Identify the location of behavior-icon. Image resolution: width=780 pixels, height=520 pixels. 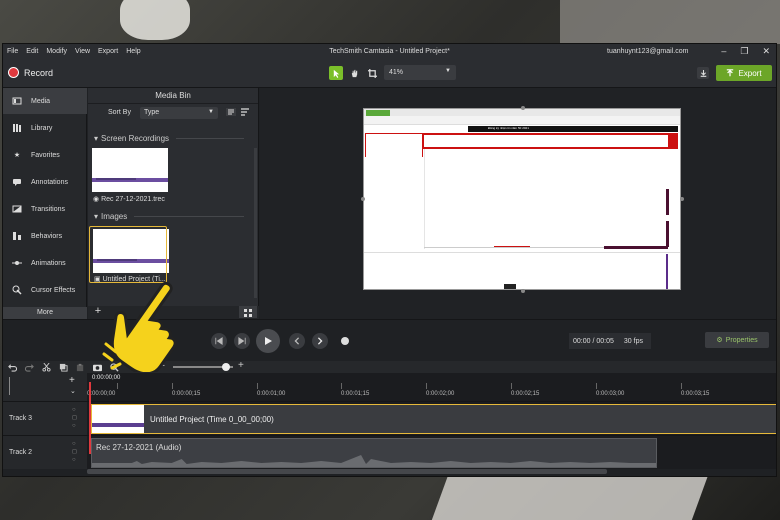
(17, 236).